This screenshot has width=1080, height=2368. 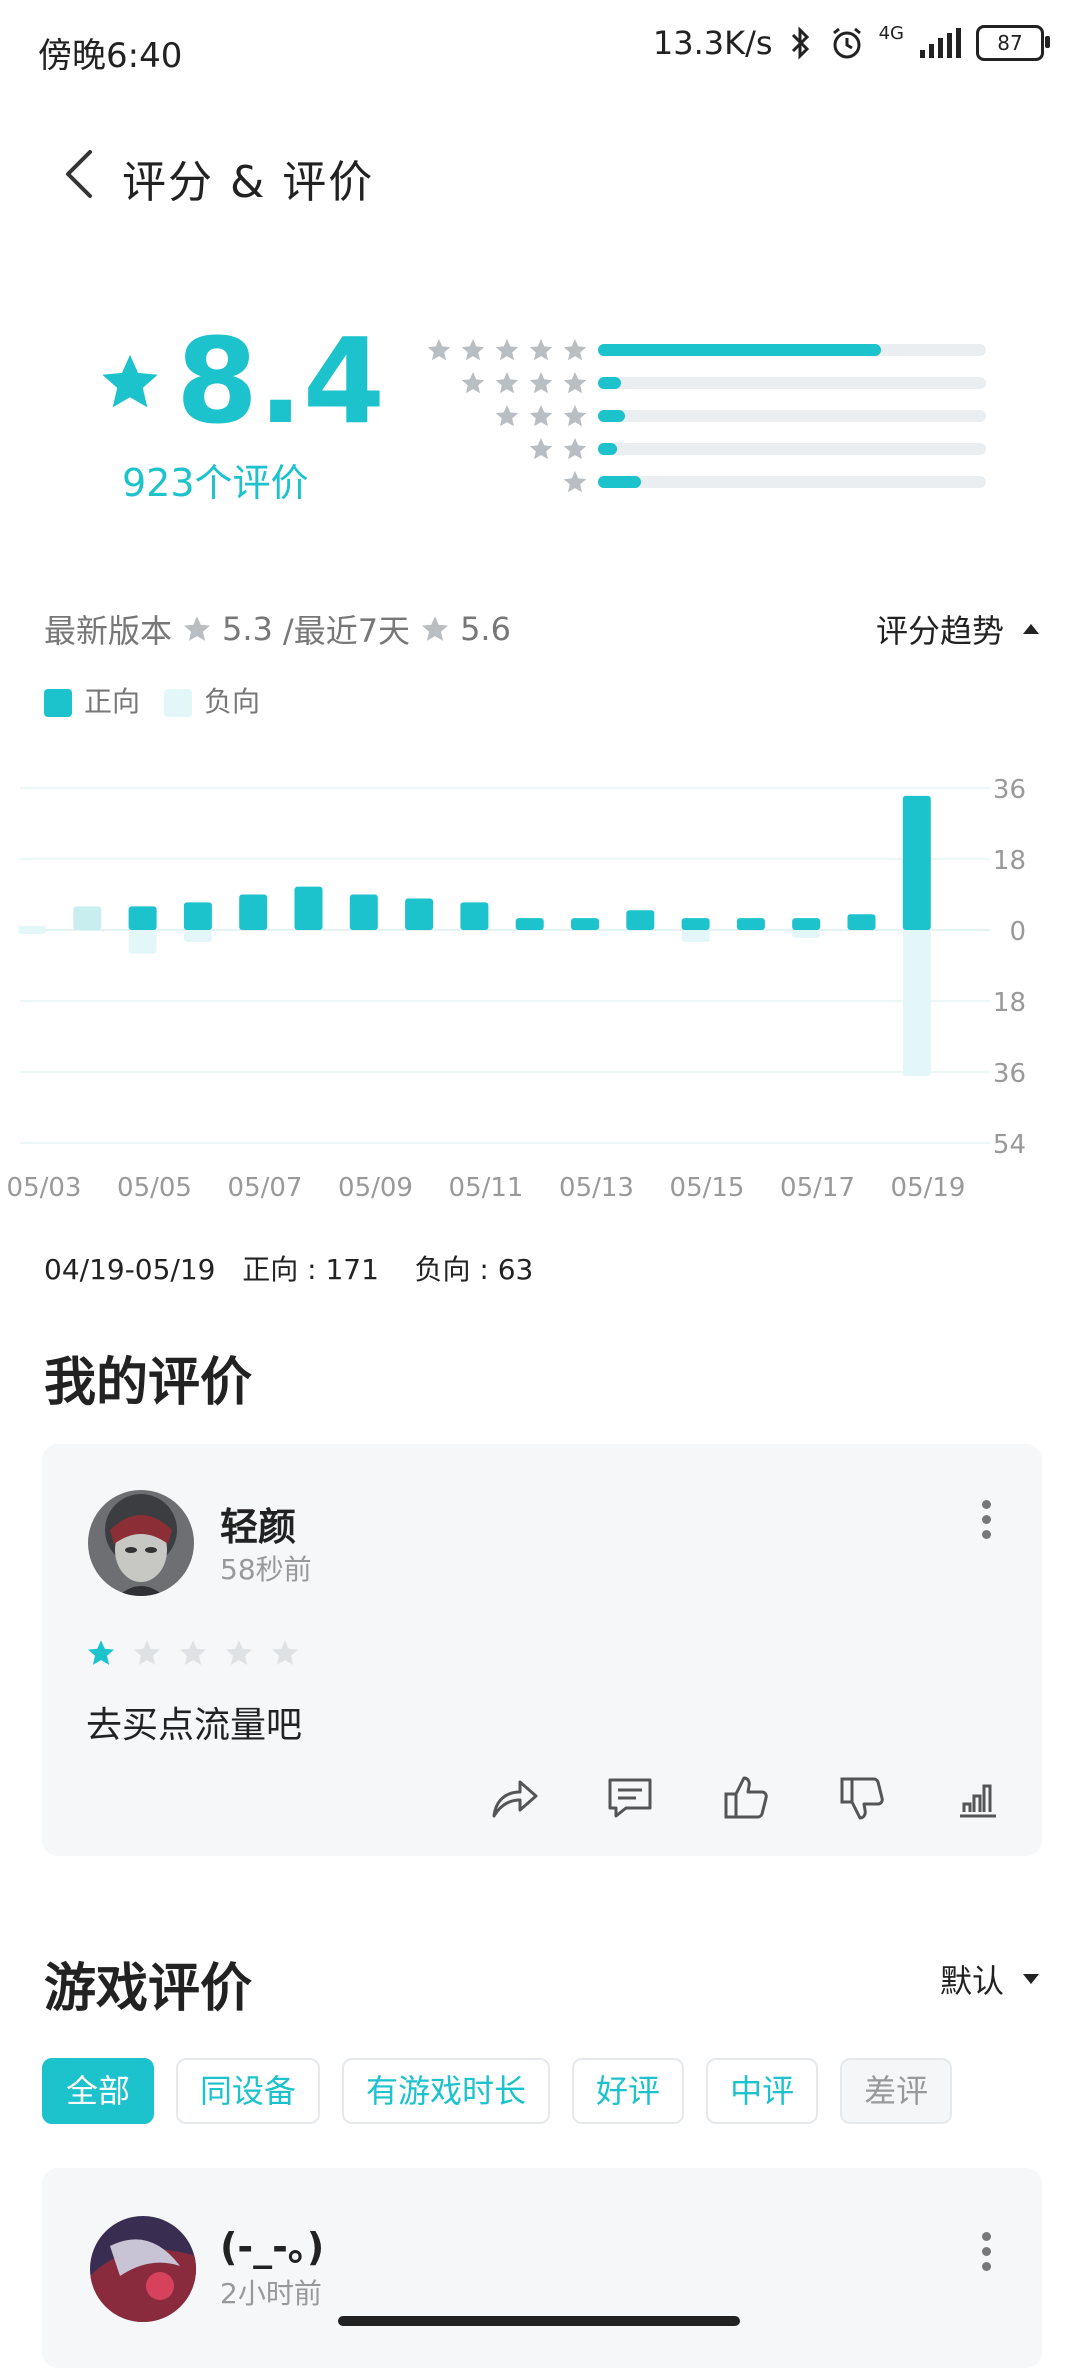 I want to click on sort-dropdown: 默认, so click(x=990, y=1979).